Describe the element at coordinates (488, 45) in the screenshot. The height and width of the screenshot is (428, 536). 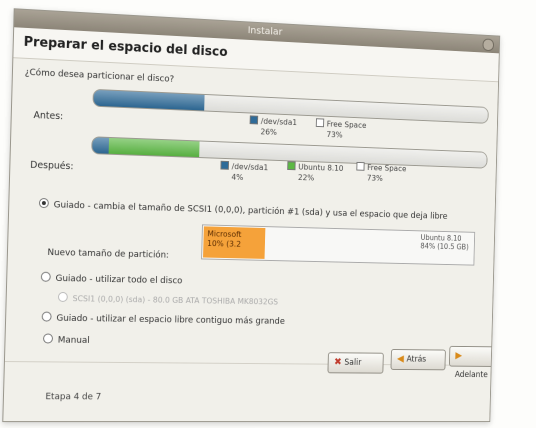
I see `close-icon` at that location.